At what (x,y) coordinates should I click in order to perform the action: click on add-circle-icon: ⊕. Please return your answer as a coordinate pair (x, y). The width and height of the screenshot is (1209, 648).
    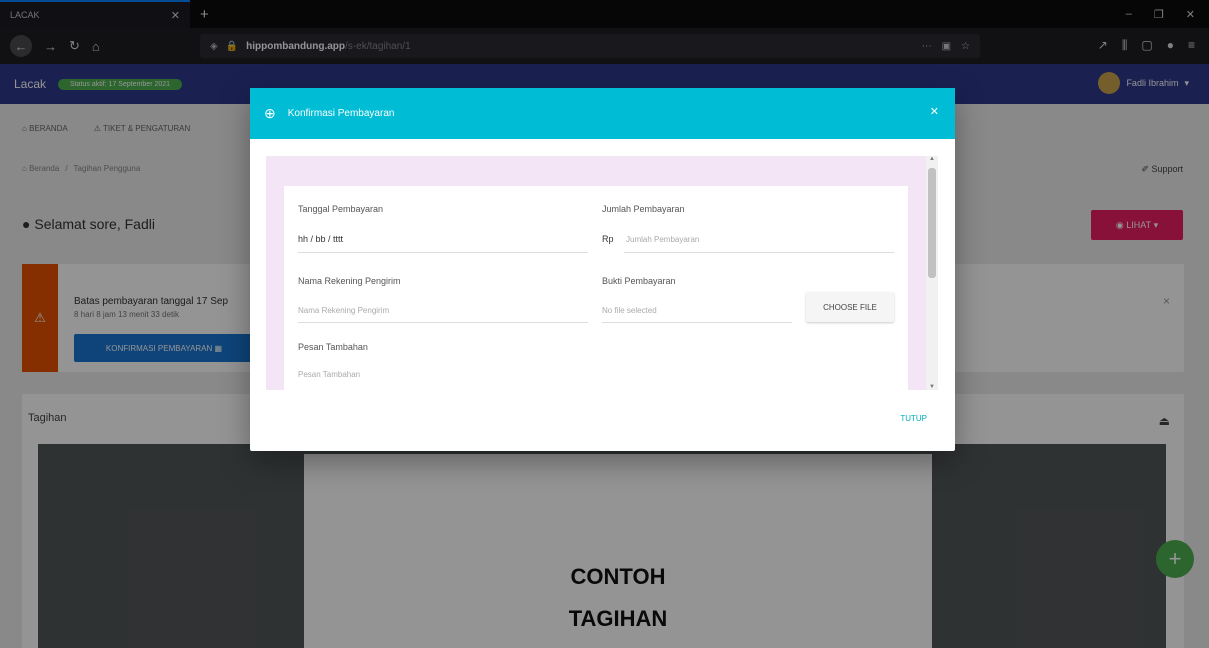
    Looking at the image, I should click on (270, 113).